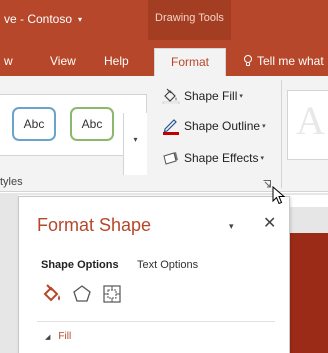 Image resolution: width=328 pixels, height=353 pixels. I want to click on chevron-down-icon: ▾, so click(135, 139).